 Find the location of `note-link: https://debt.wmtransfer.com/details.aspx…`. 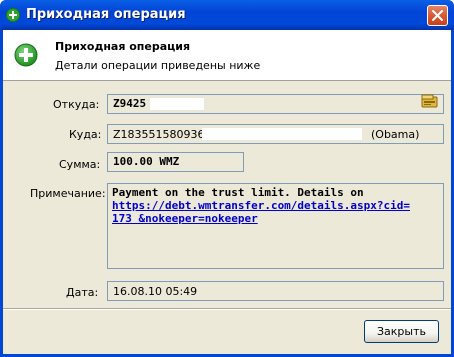

note-link: https://debt.wmtransfer.com/details.aspx… is located at coordinates (261, 212).